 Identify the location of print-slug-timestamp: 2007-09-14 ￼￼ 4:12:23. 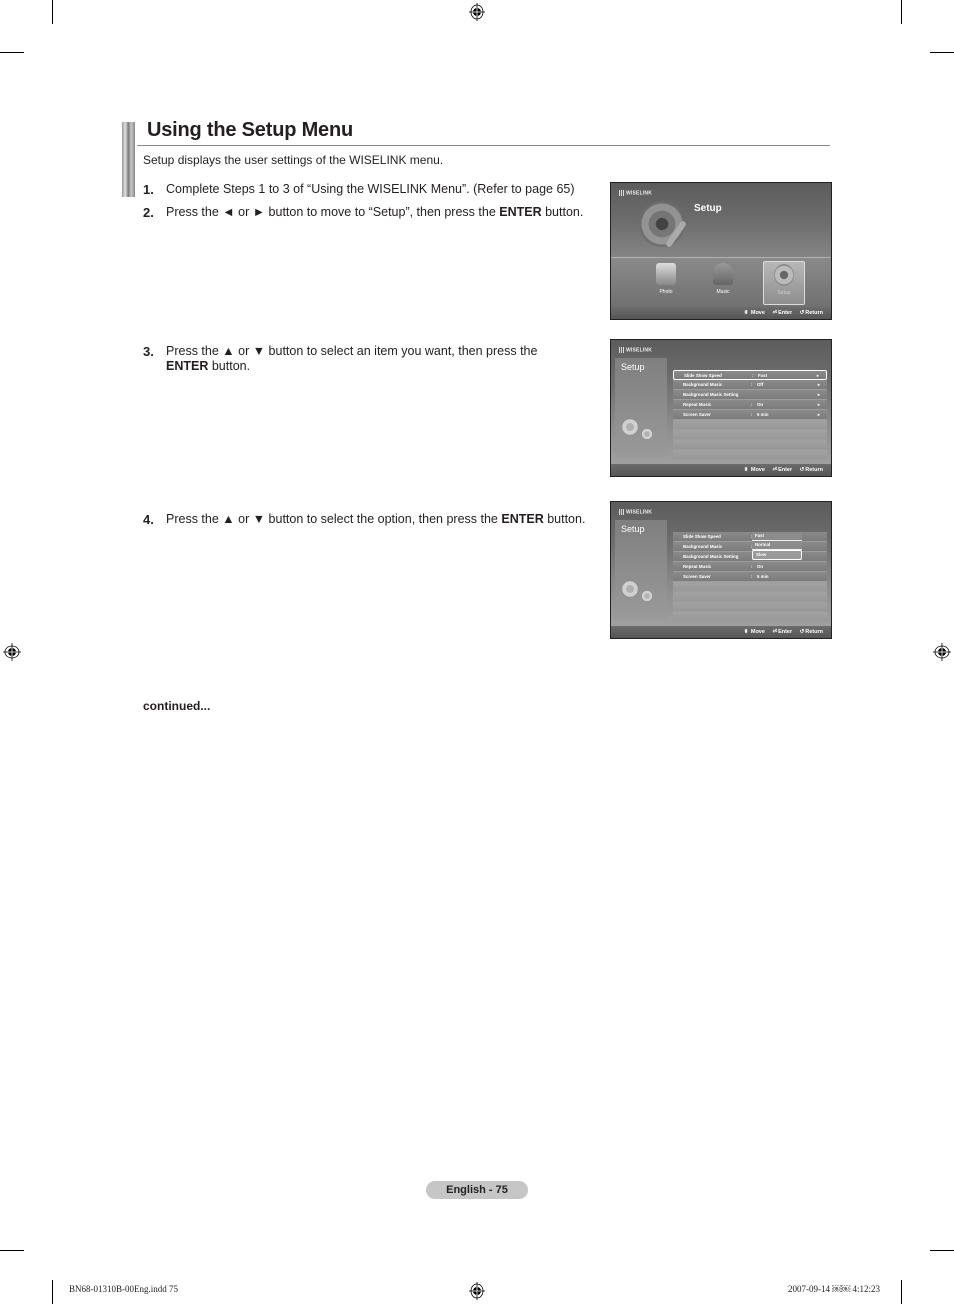
(834, 1289).